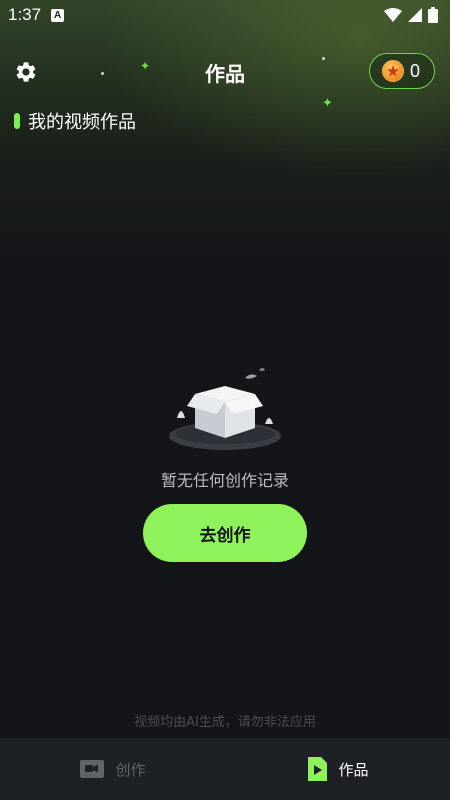 This screenshot has height=800, width=450. I want to click on top-bar: 作品 0, so click(225, 72).